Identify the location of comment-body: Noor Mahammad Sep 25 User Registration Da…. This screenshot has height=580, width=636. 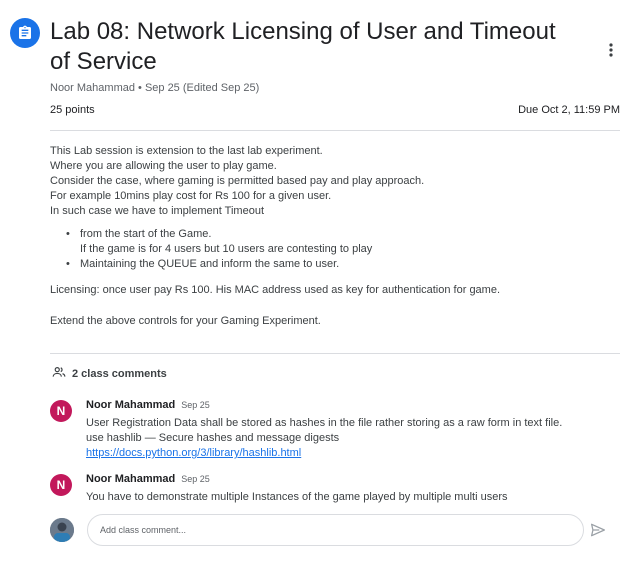
(346, 429).